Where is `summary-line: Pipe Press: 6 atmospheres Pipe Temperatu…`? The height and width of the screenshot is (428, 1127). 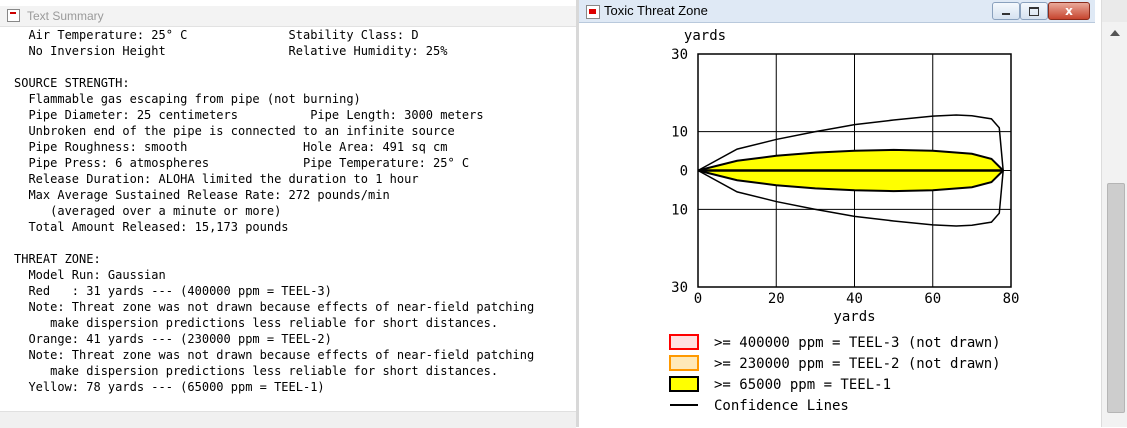 summary-line: Pipe Press: 6 atmospheres Pipe Temperatu… is located at coordinates (242, 163).